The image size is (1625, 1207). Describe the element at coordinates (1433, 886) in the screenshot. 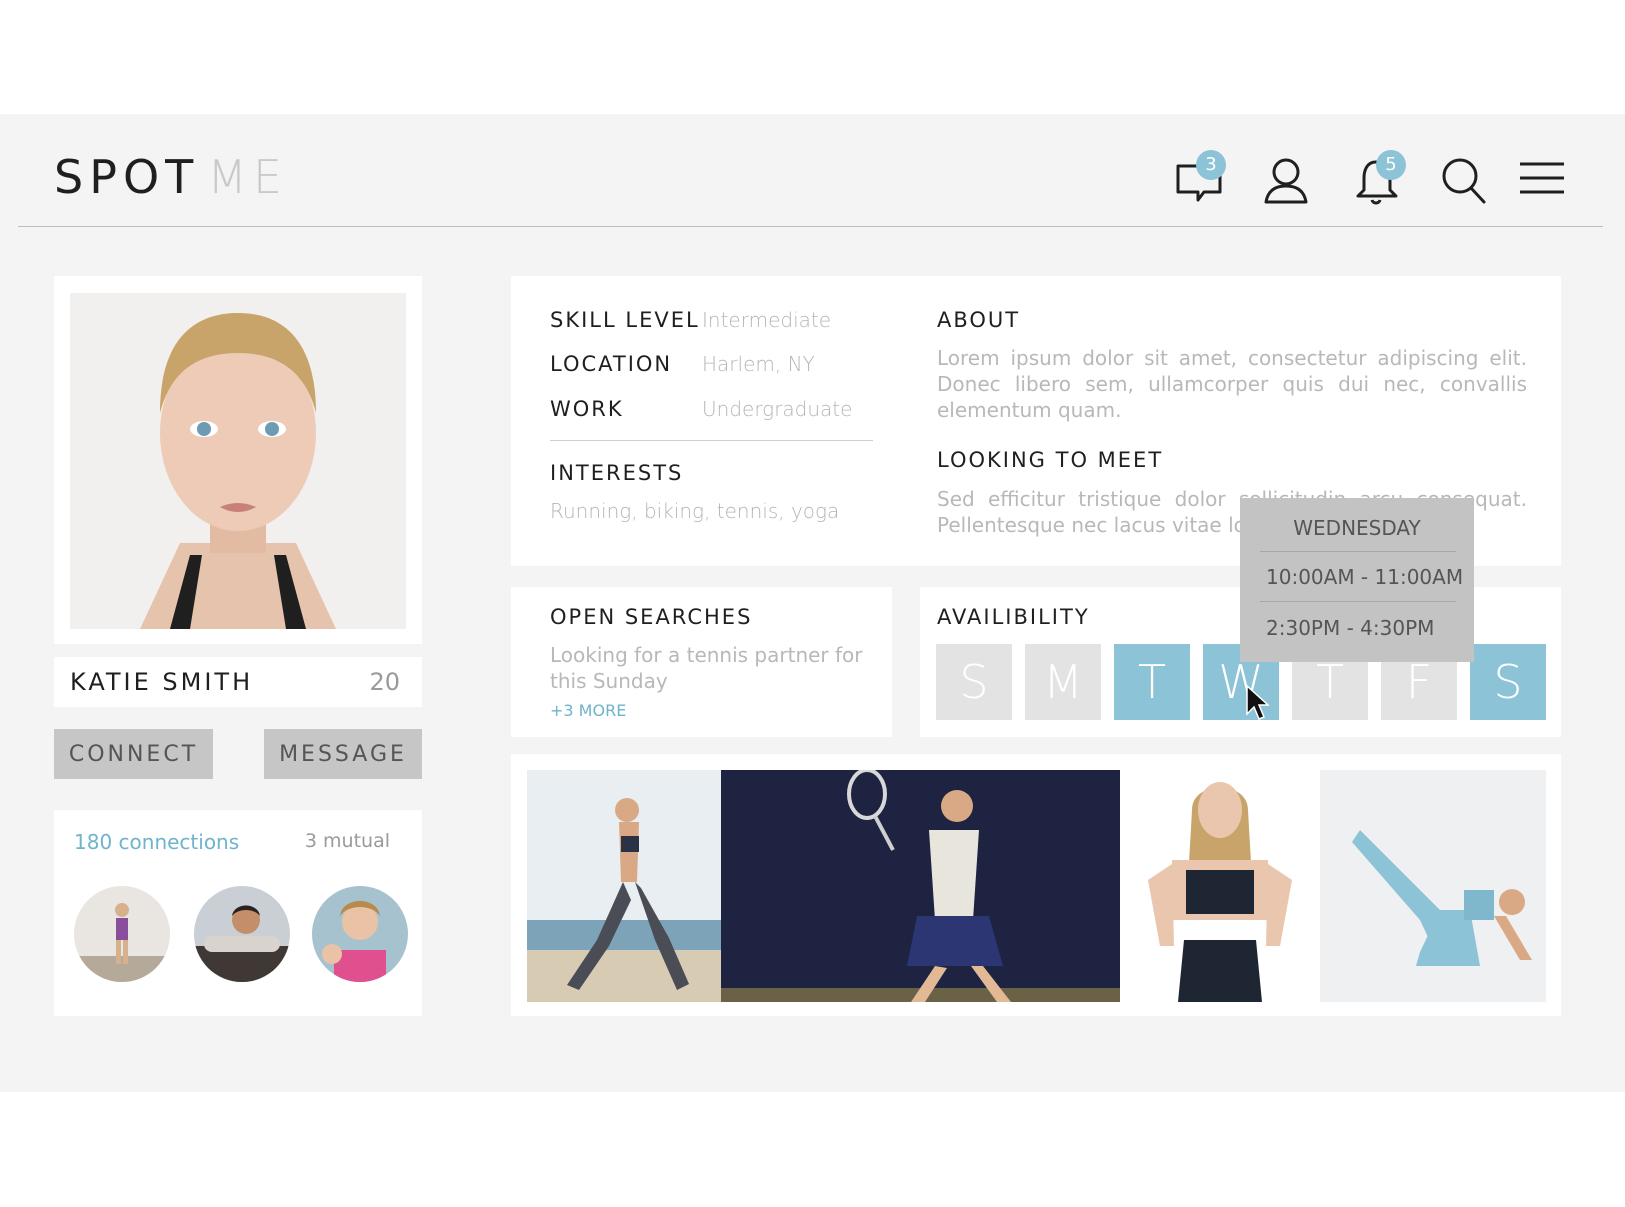

I see `gallery-photo-yoga` at that location.